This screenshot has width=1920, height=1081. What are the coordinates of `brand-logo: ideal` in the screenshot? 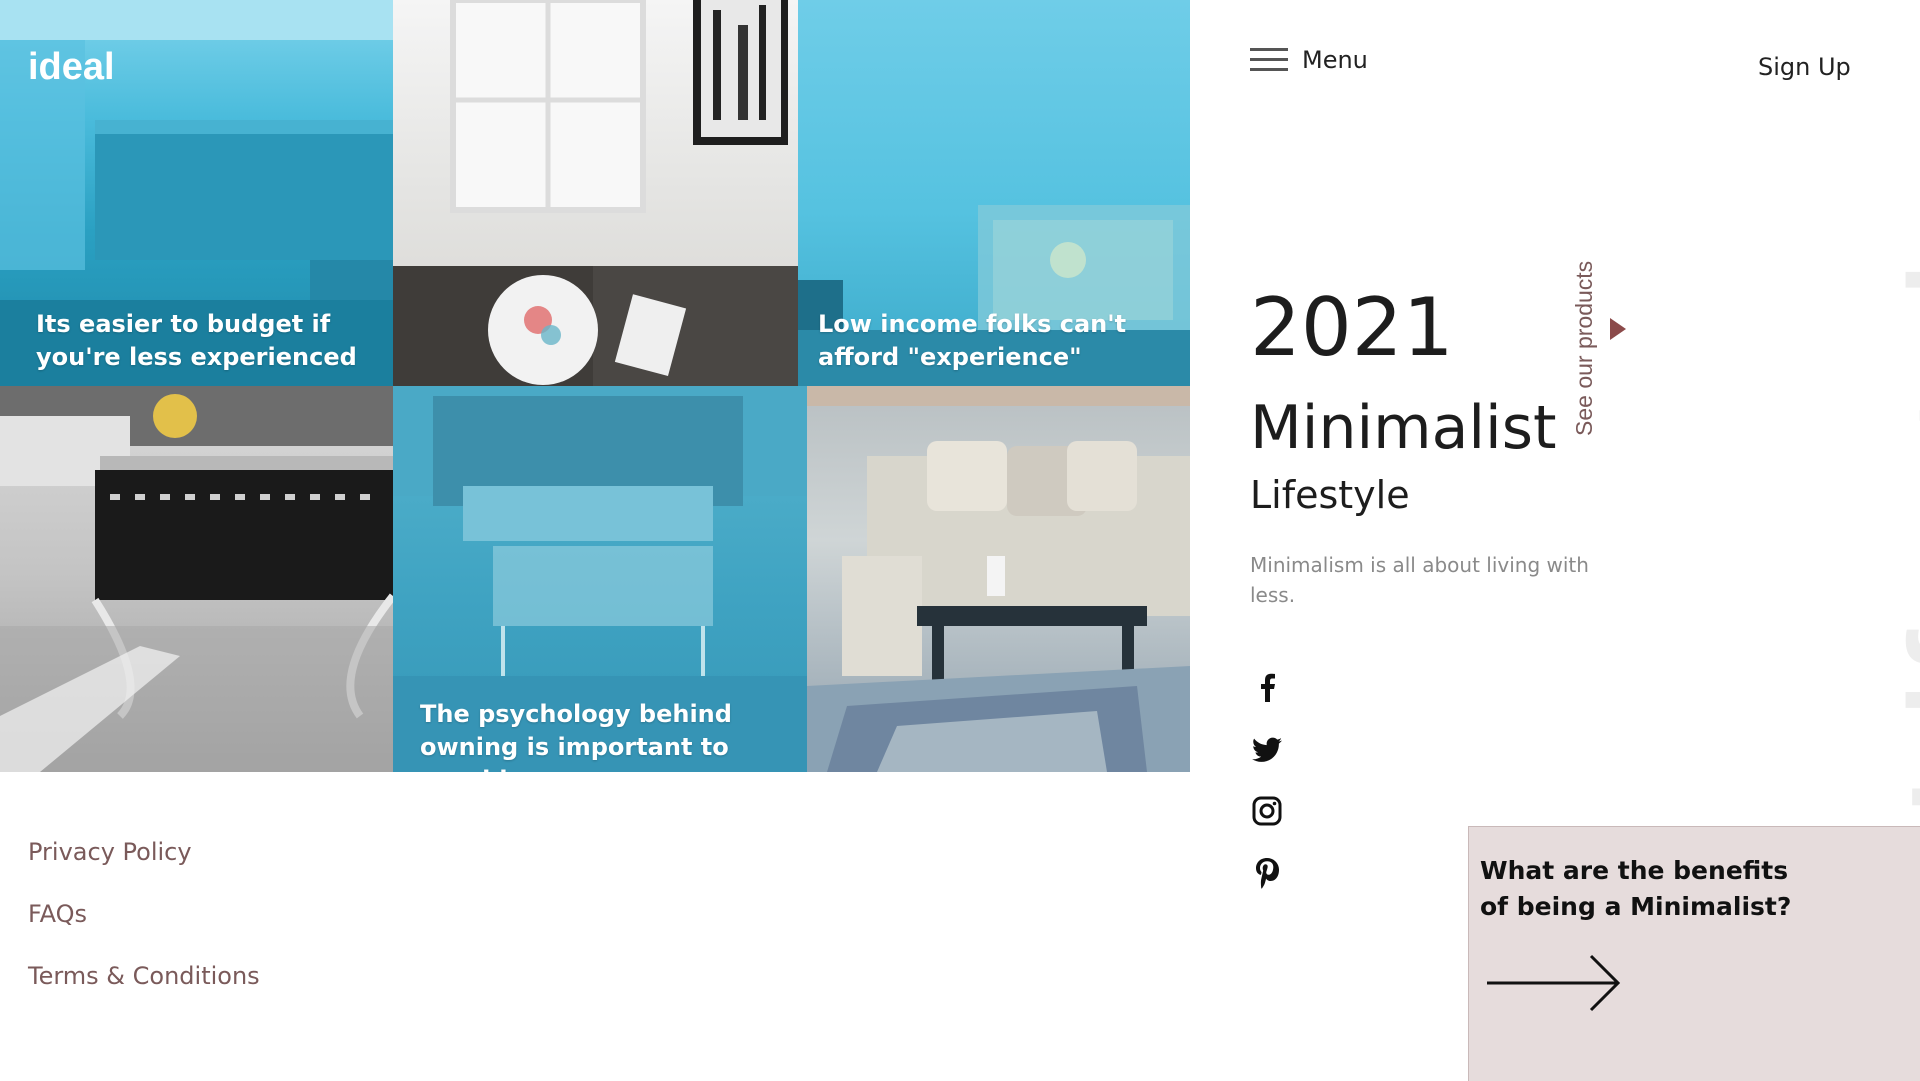 It's located at (71, 67).